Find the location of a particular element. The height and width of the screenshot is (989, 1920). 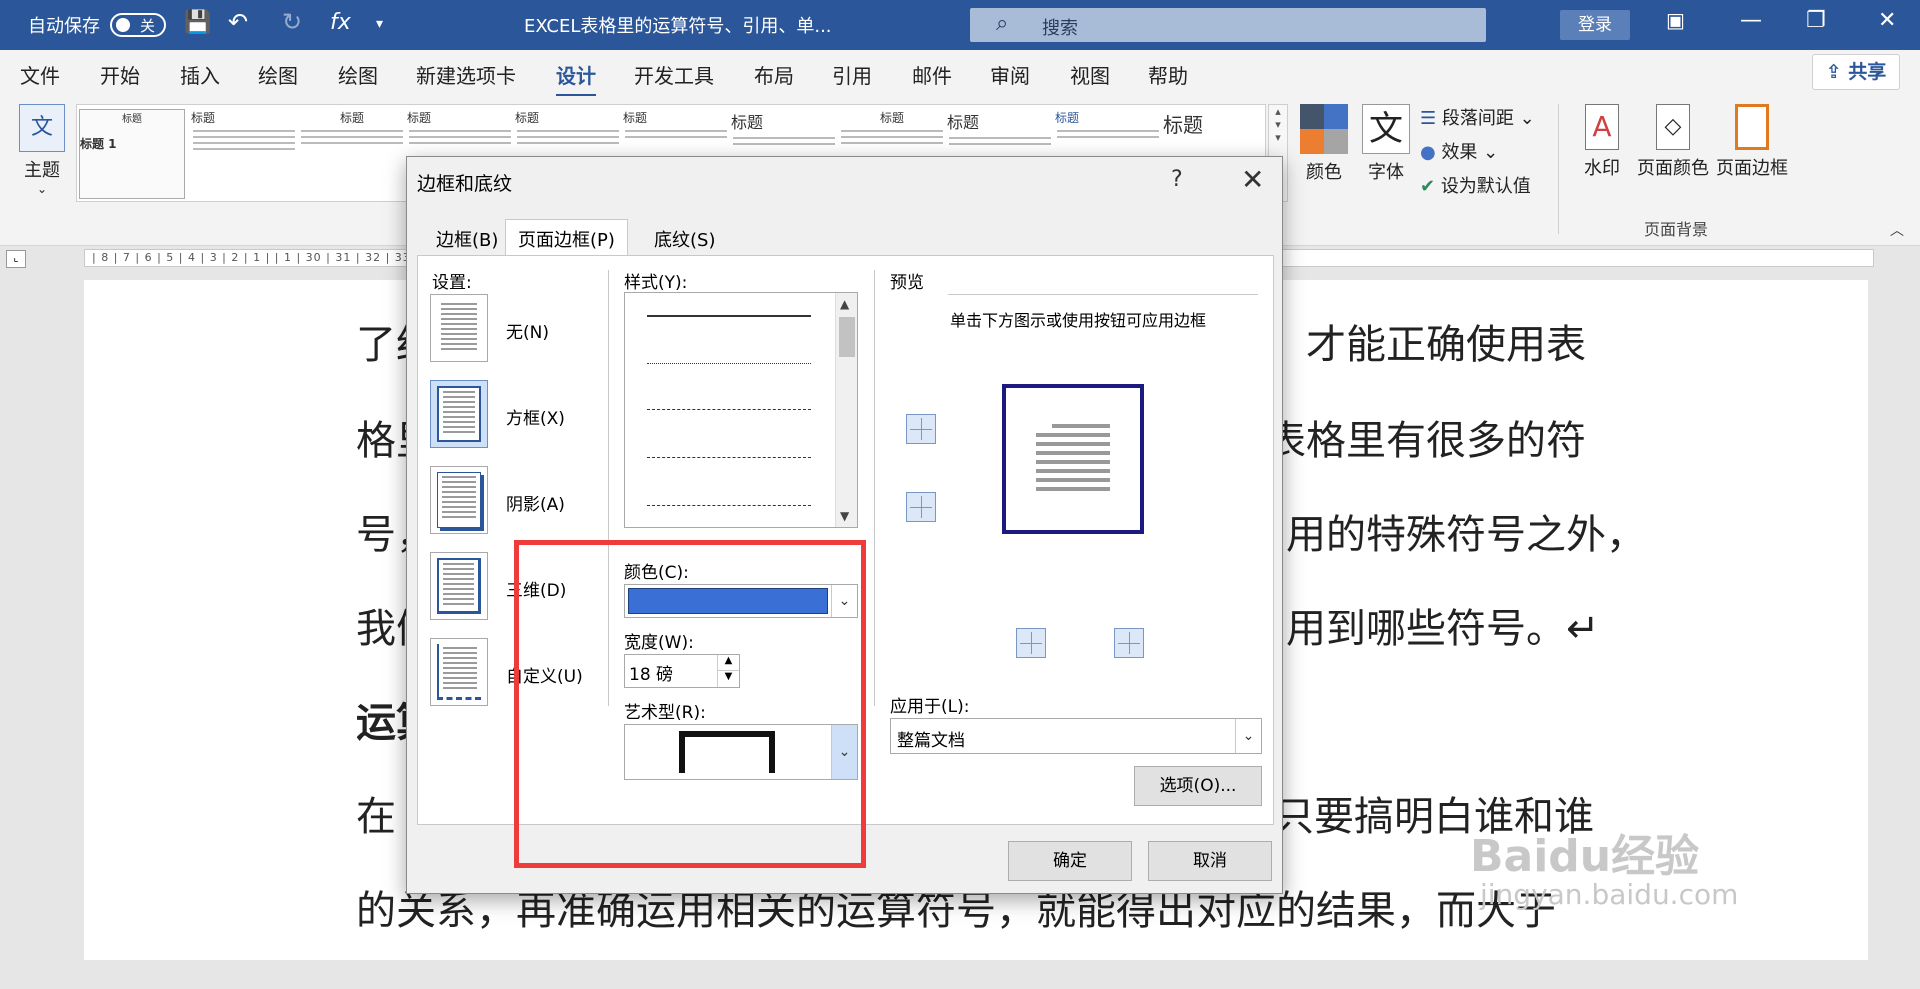

tab-file: 文件 is located at coordinates (40, 74).